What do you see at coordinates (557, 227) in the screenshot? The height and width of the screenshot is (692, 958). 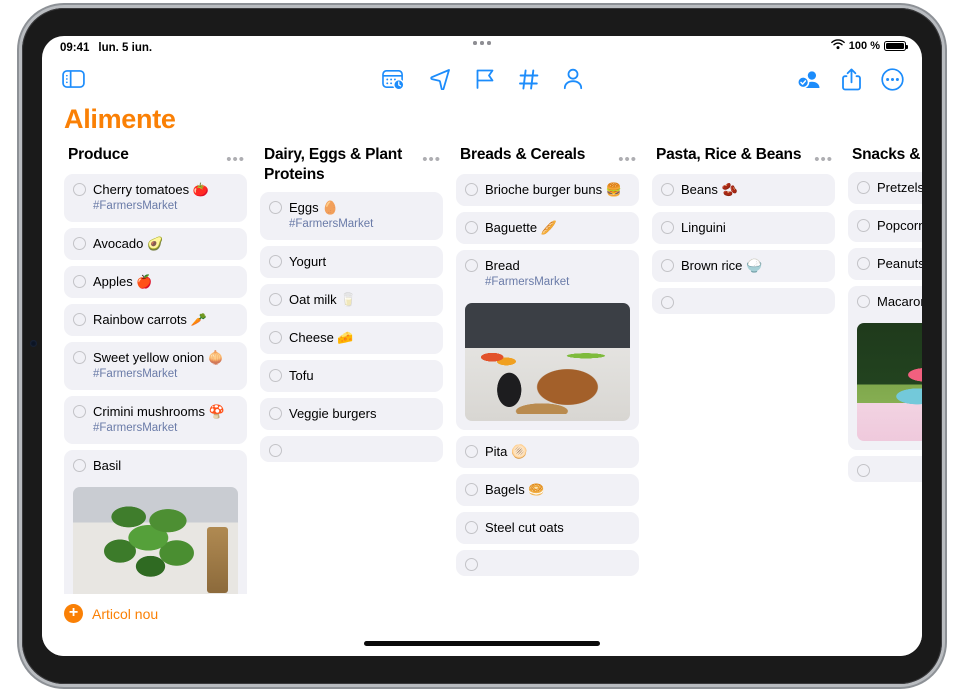 I see `item-body: Baguette 🥖` at bounding box center [557, 227].